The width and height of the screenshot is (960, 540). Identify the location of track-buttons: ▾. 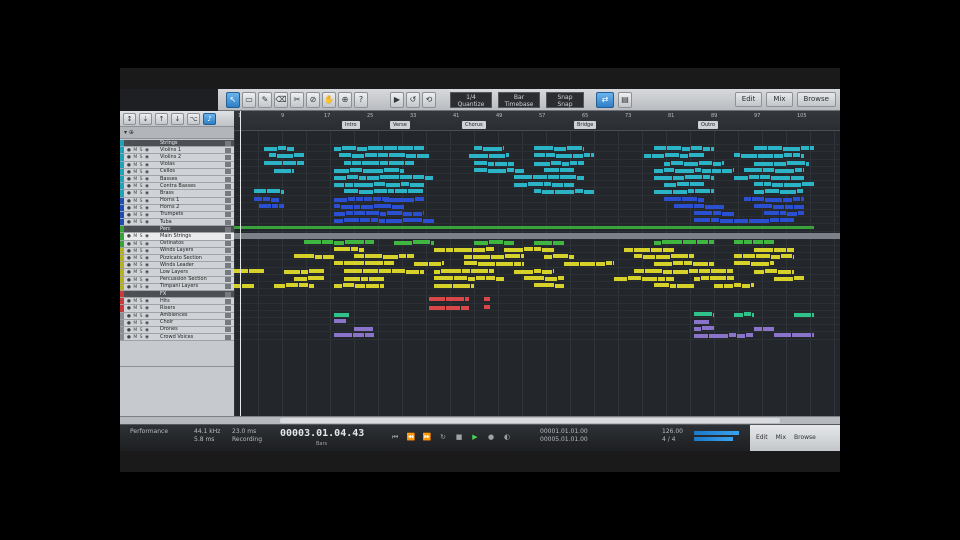
(142, 229).